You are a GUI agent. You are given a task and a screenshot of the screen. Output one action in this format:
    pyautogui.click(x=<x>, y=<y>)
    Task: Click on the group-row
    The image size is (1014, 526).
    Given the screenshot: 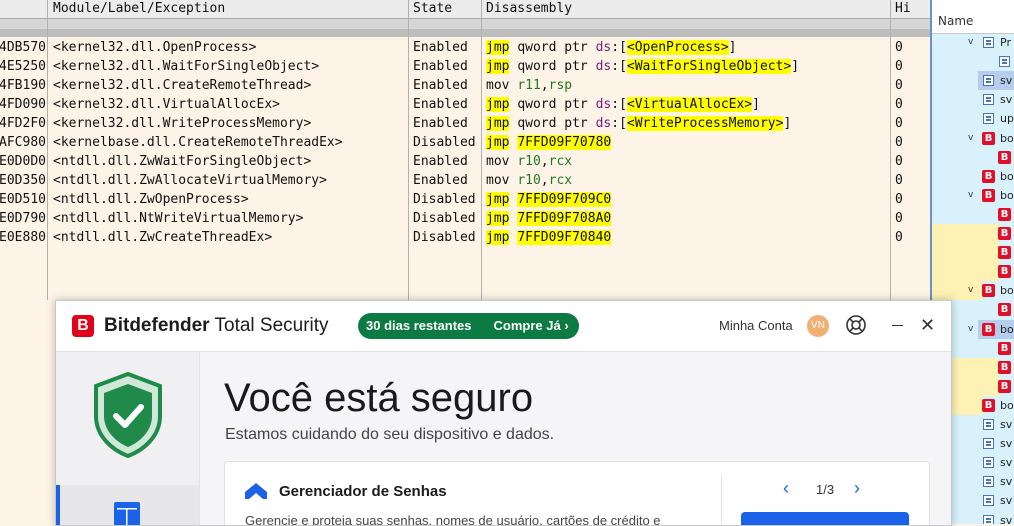 What is the action you would take?
    pyautogui.click(x=465, y=24)
    